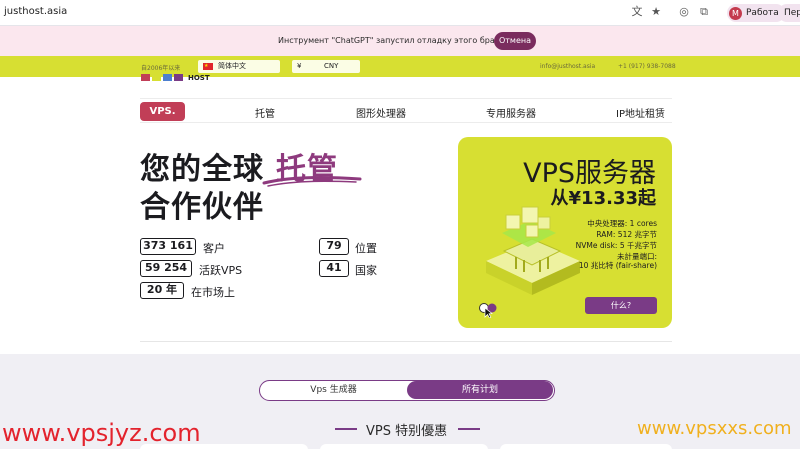 The width and height of the screenshot is (800, 454). Describe the element at coordinates (381, 112) in the screenshot. I see `nav-item-gpu: 图形处理器` at that location.